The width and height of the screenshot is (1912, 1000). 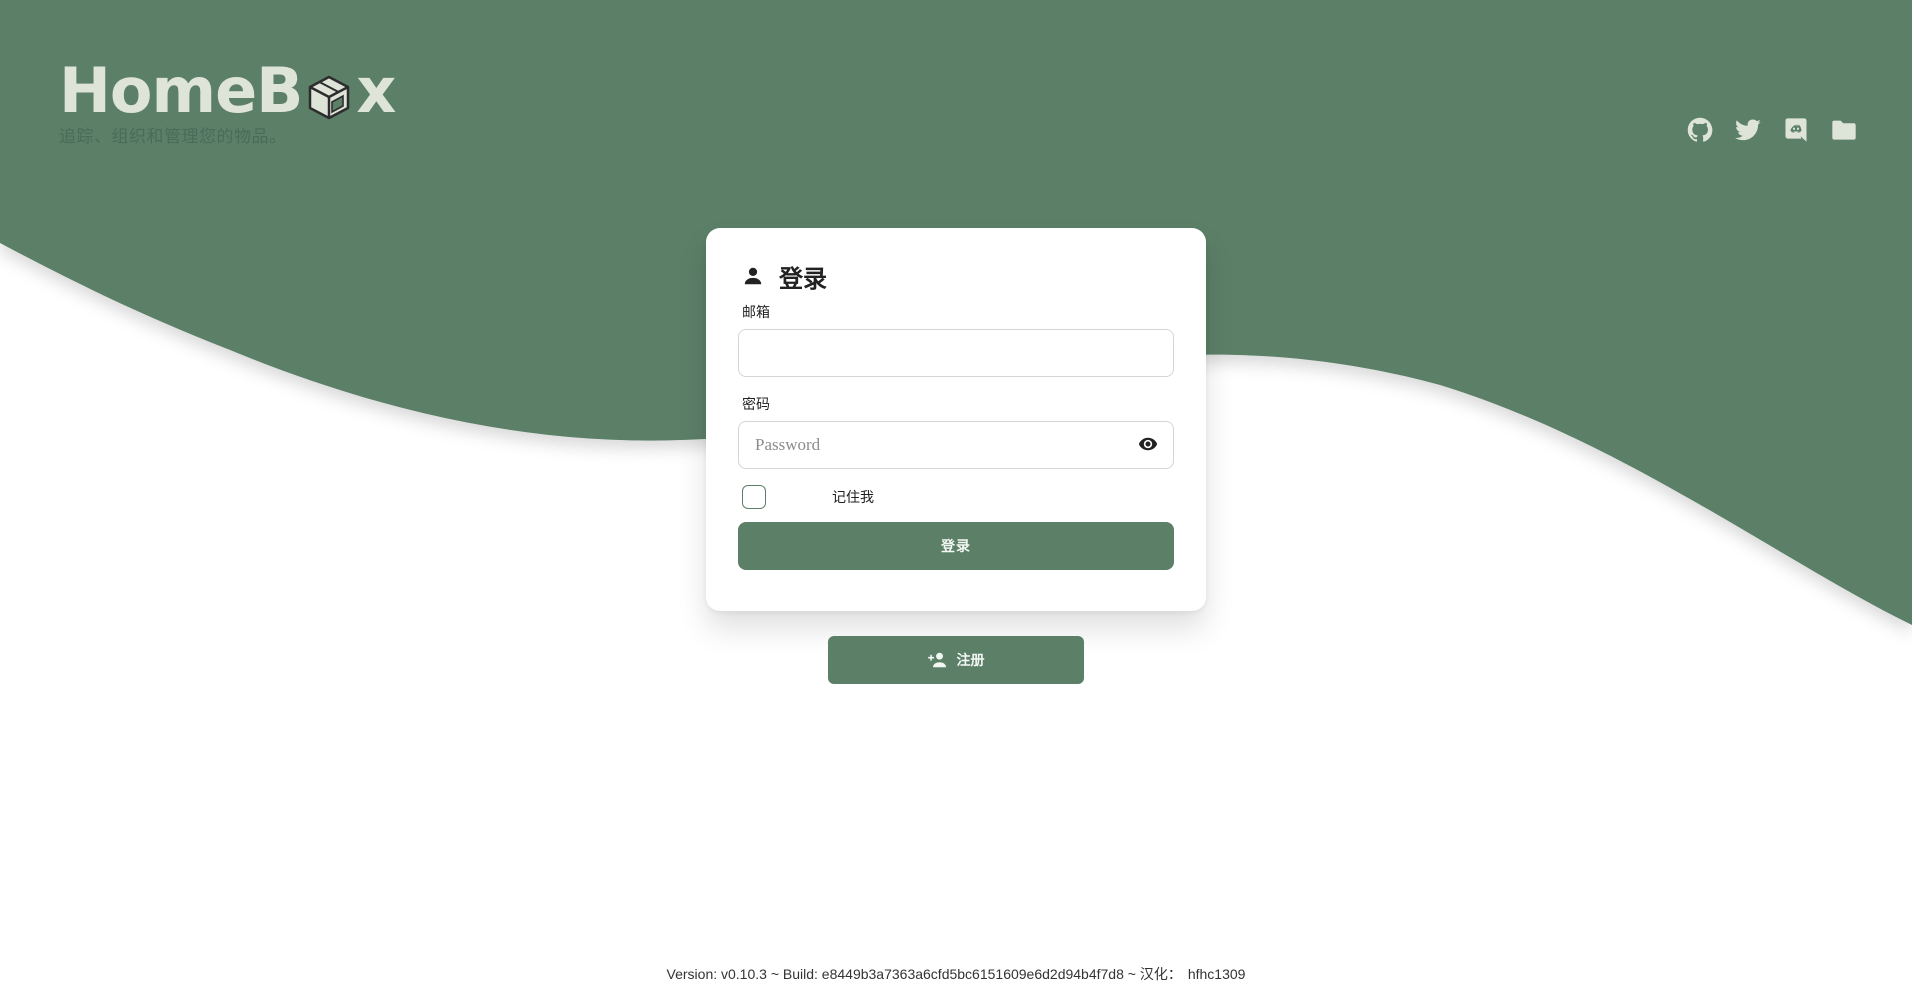 What do you see at coordinates (1216, 974) in the screenshot?
I see `translator-name: hfhc1309` at bounding box center [1216, 974].